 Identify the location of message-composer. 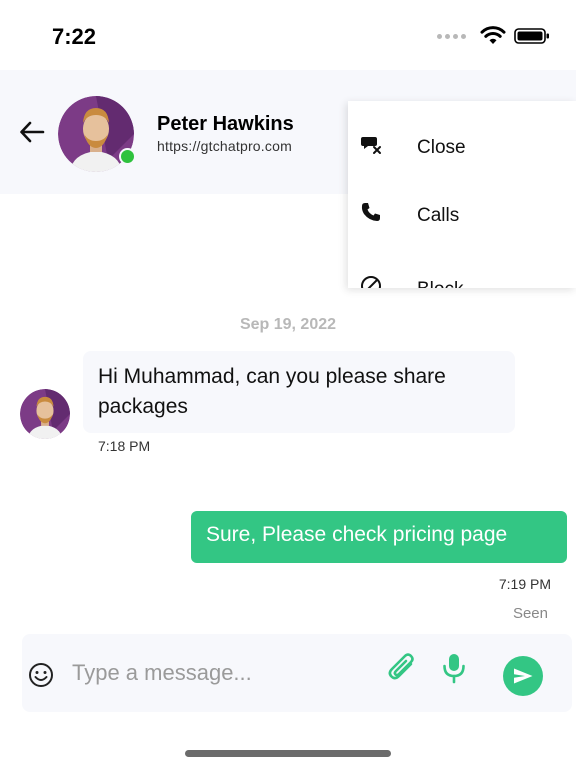
(297, 673).